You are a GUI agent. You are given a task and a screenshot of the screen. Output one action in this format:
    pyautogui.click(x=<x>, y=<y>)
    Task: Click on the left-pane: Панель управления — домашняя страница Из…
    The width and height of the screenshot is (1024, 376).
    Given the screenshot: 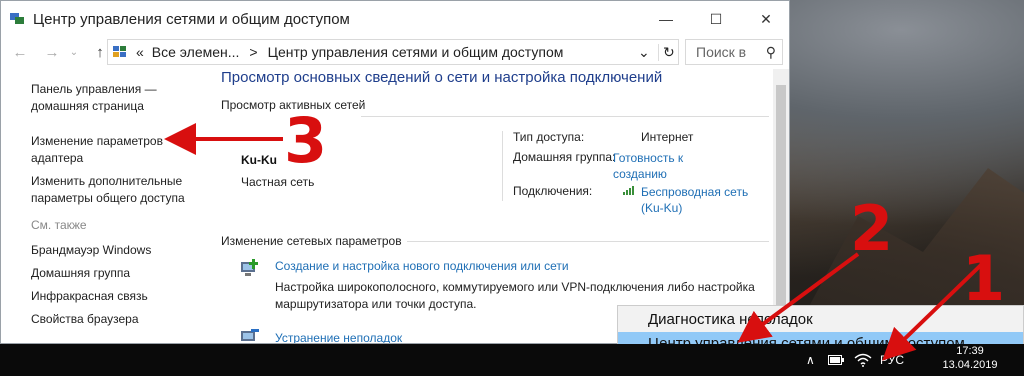 What is the action you would take?
    pyautogui.click(x=121, y=204)
    